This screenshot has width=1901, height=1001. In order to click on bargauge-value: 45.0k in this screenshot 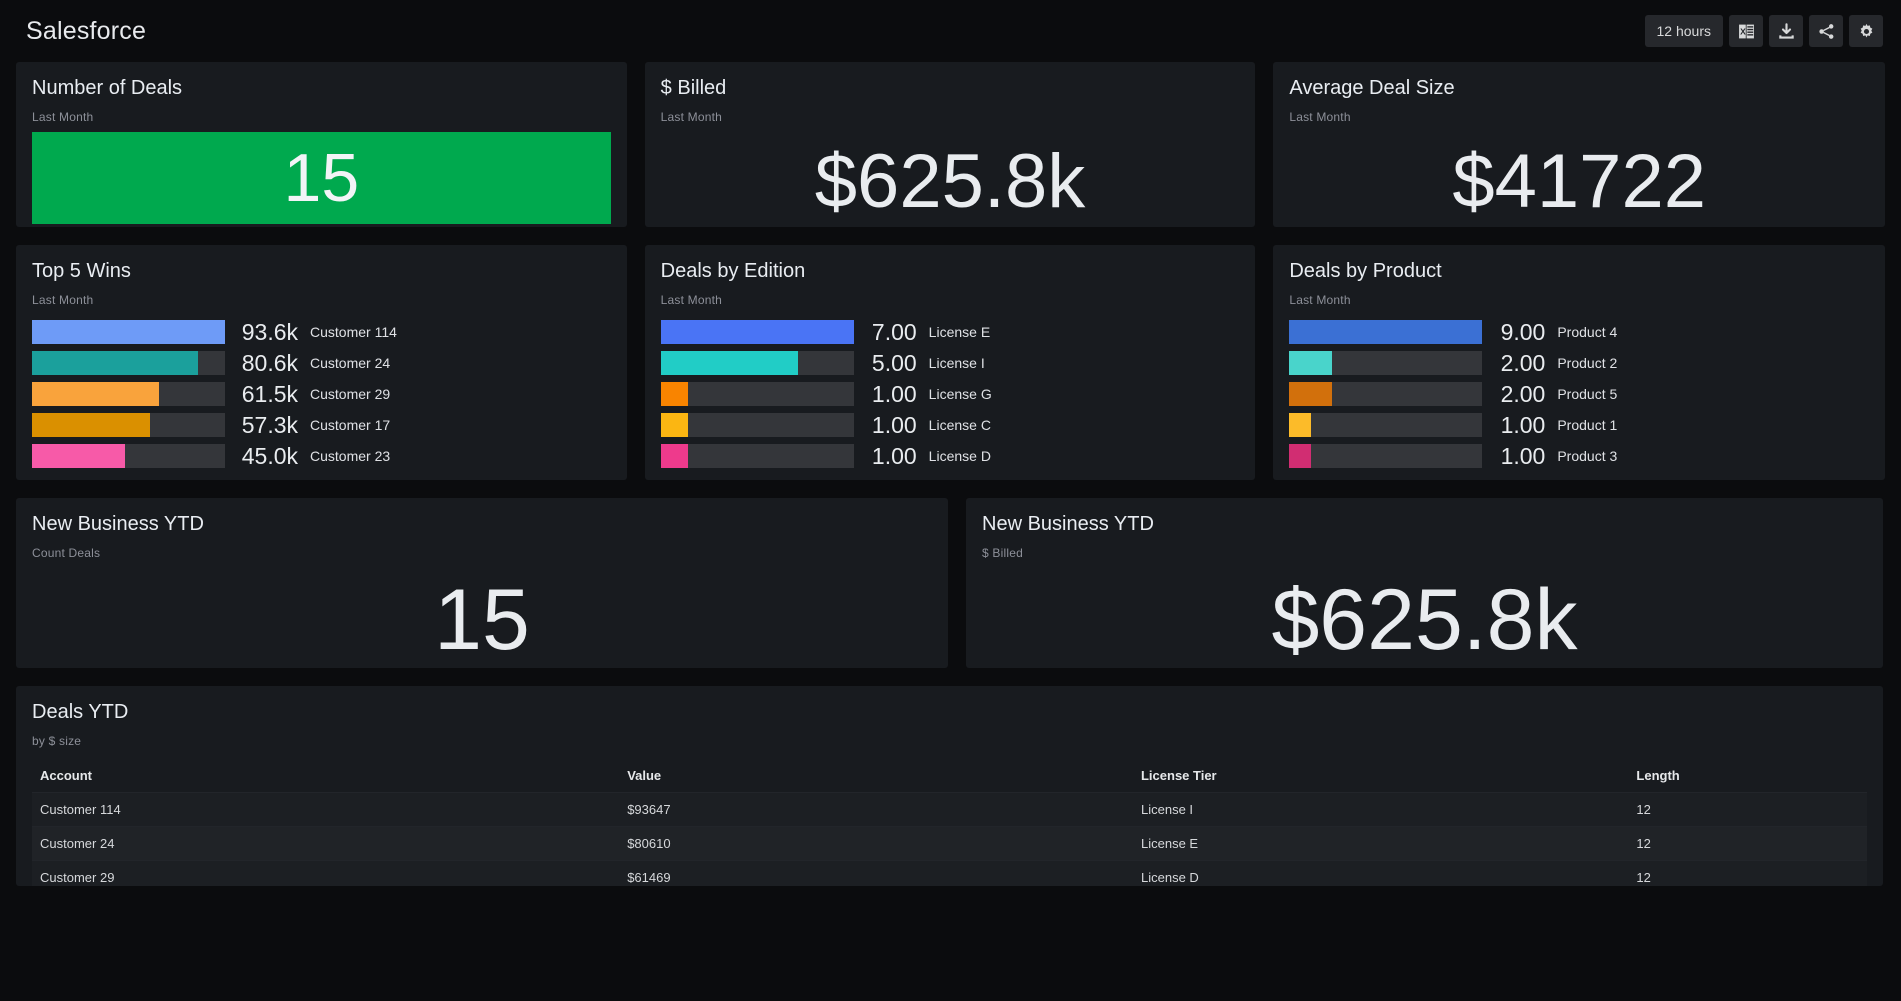, I will do `click(269, 455)`.